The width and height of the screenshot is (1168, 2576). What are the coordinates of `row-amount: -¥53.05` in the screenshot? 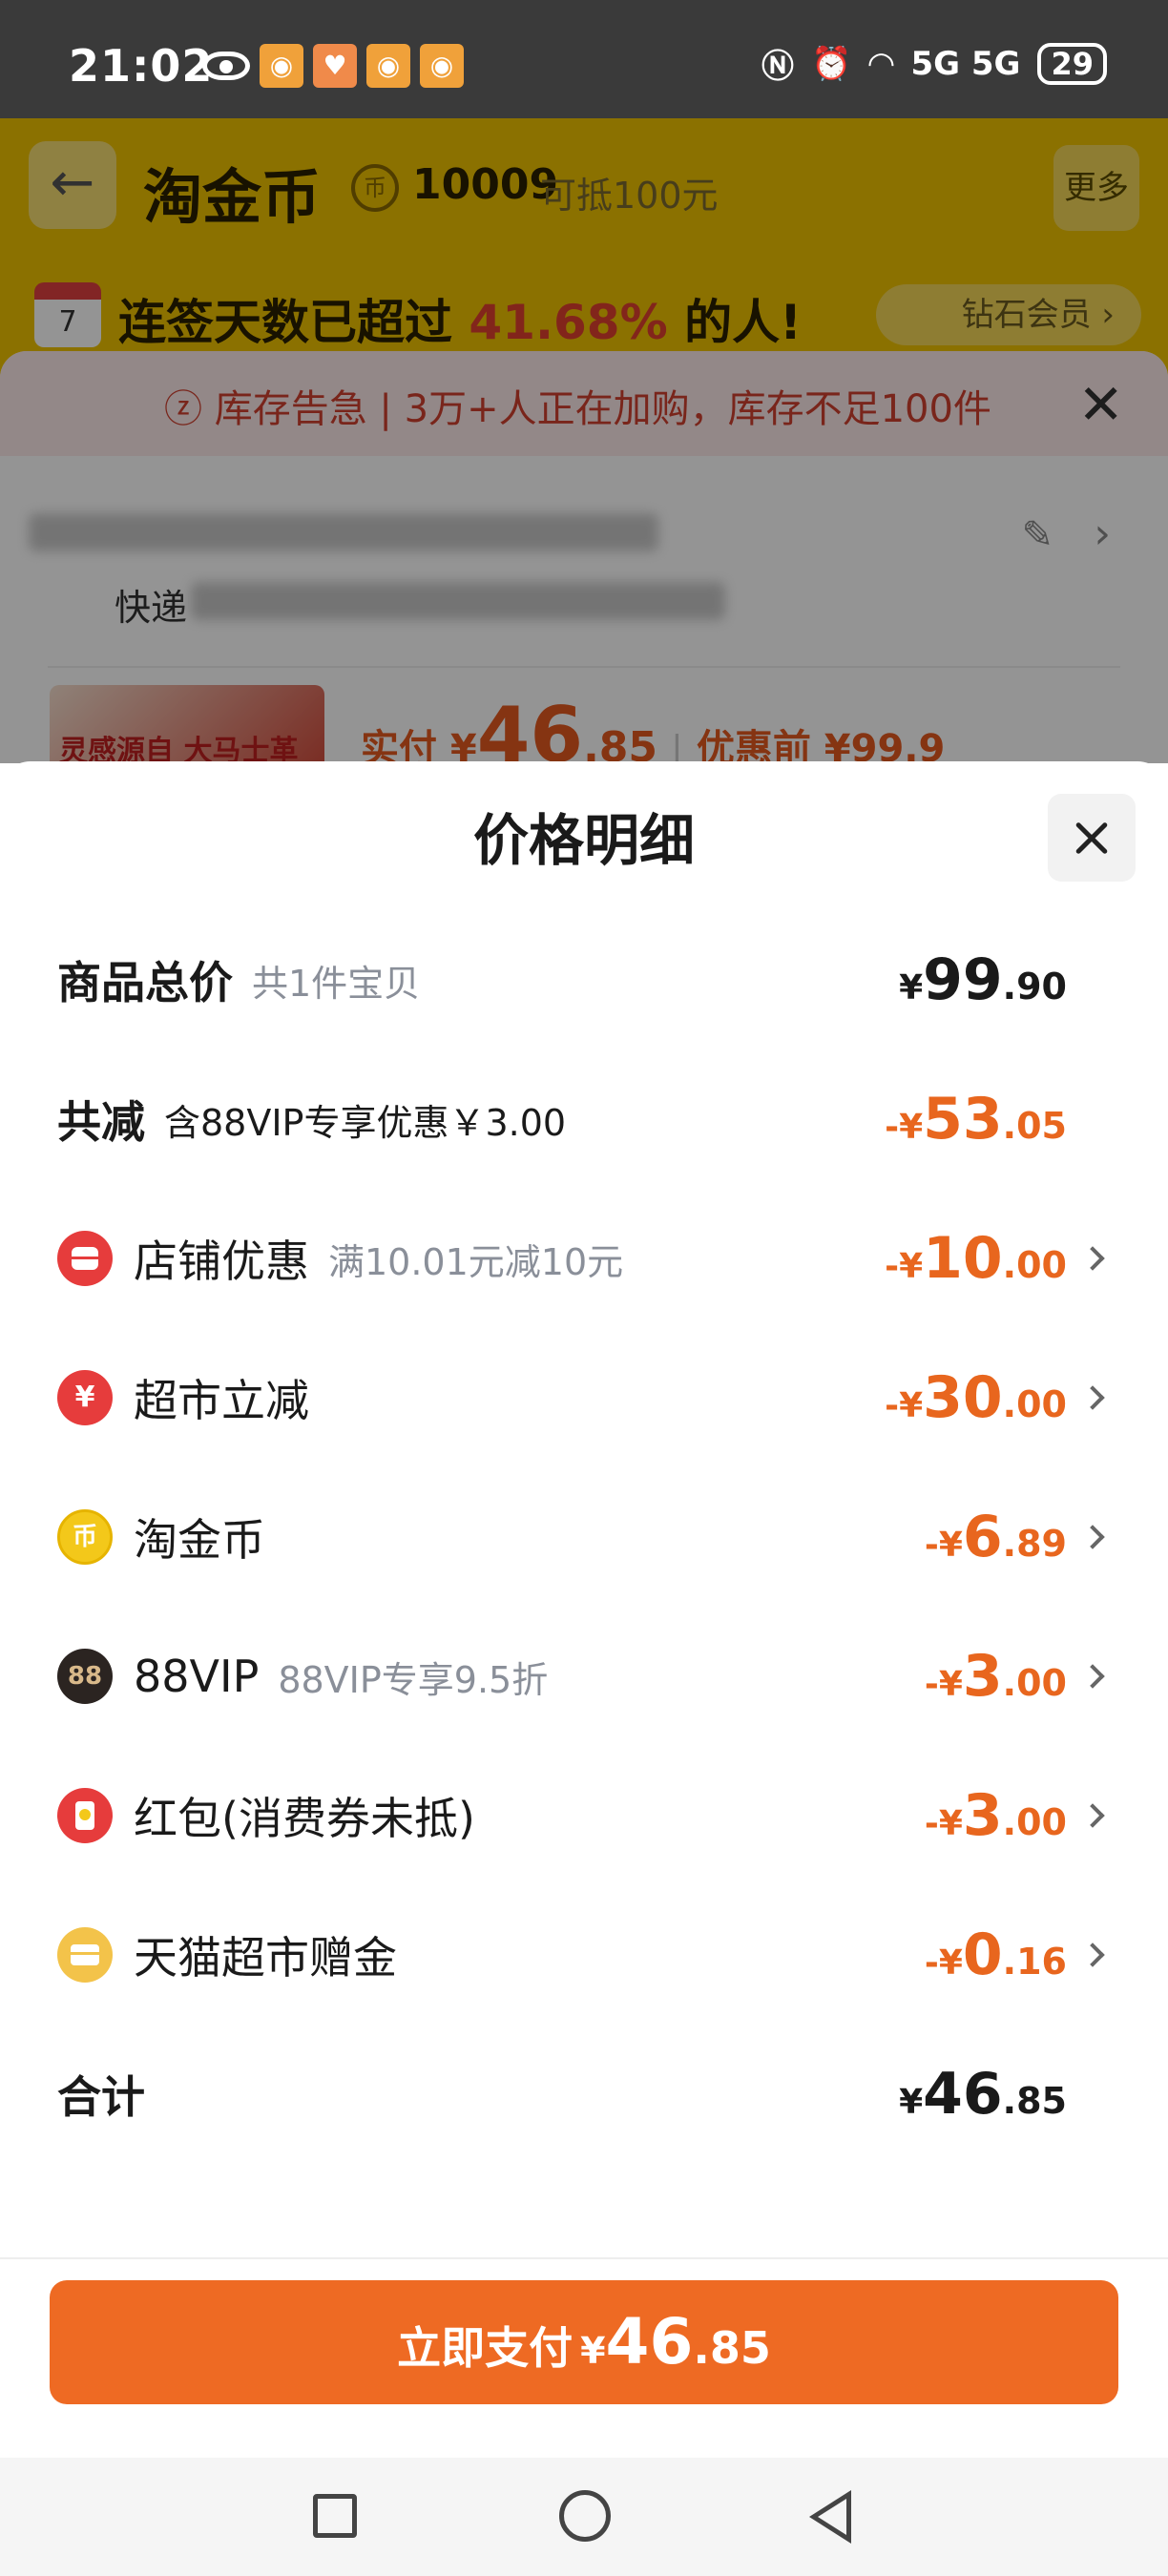 It's located at (976, 1119).